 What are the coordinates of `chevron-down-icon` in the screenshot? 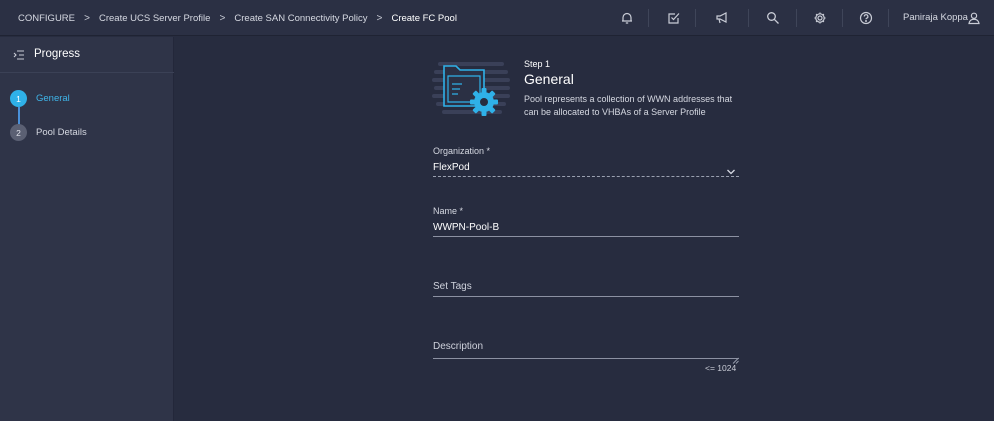 It's located at (731, 172).